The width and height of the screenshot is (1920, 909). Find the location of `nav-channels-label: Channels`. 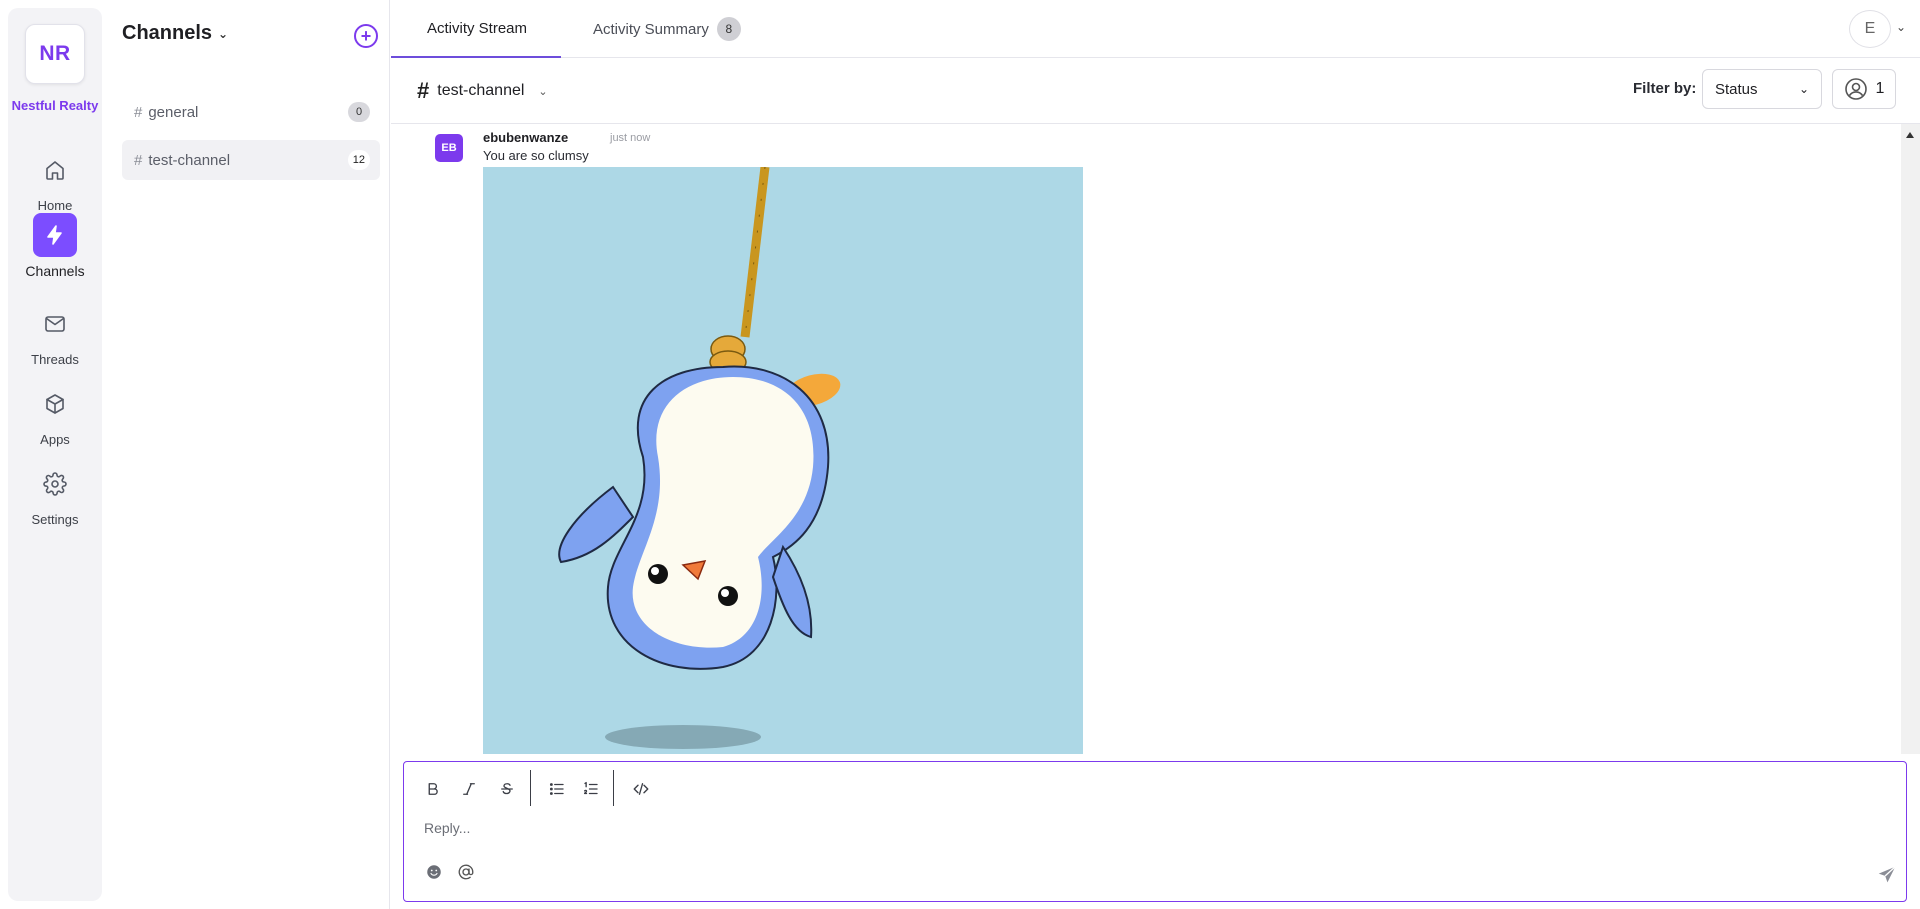

nav-channels-label: Channels is located at coordinates (55, 271).